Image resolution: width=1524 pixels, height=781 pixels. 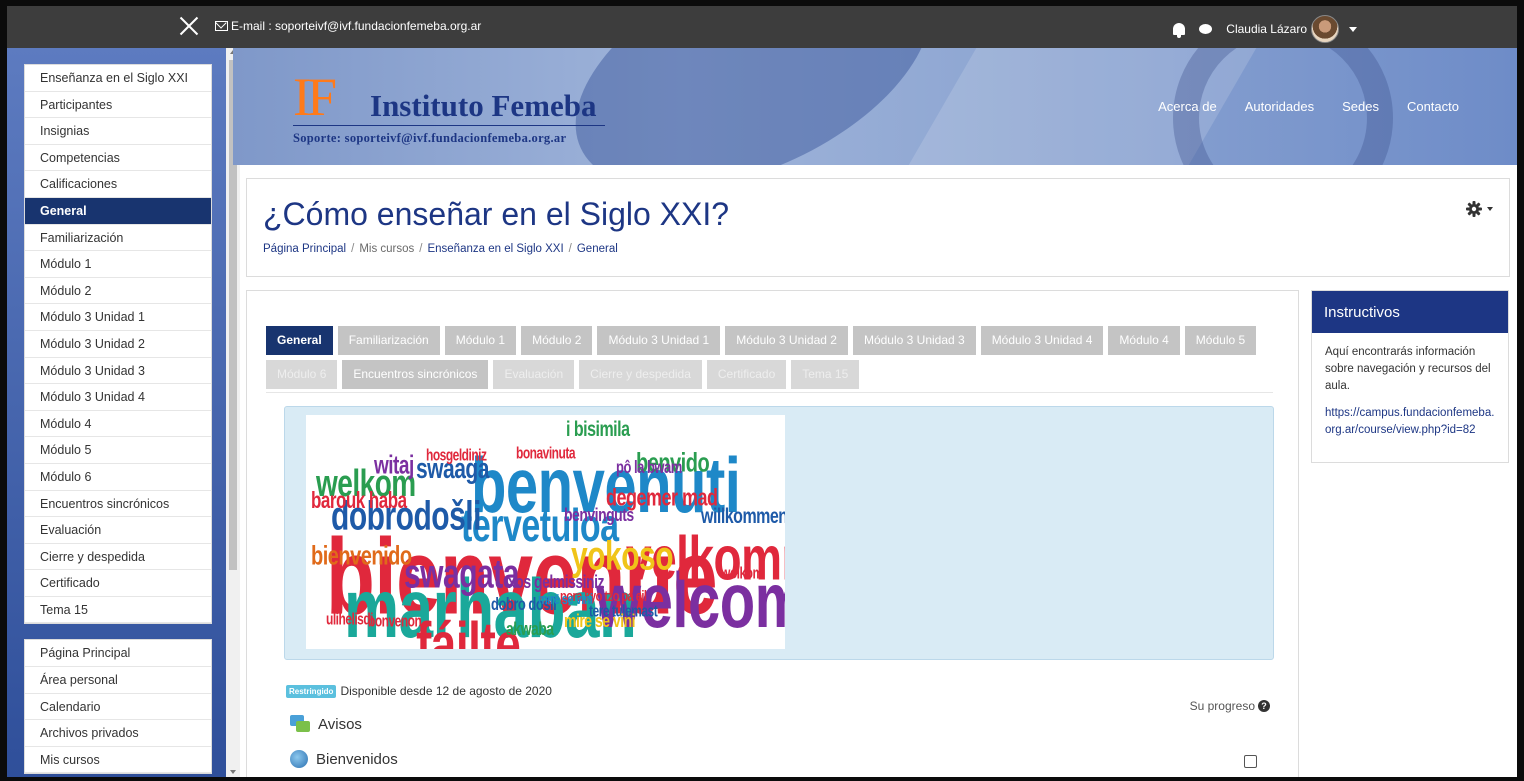 I want to click on word-cloud-word: witaj, so click(x=394, y=465).